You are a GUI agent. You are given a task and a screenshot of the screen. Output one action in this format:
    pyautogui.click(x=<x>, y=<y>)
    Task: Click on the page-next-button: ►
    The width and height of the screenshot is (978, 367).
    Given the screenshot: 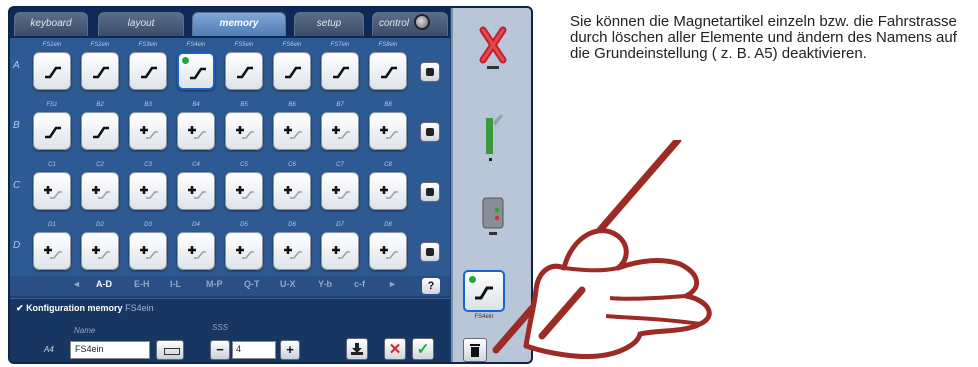 What is the action you would take?
    pyautogui.click(x=392, y=284)
    